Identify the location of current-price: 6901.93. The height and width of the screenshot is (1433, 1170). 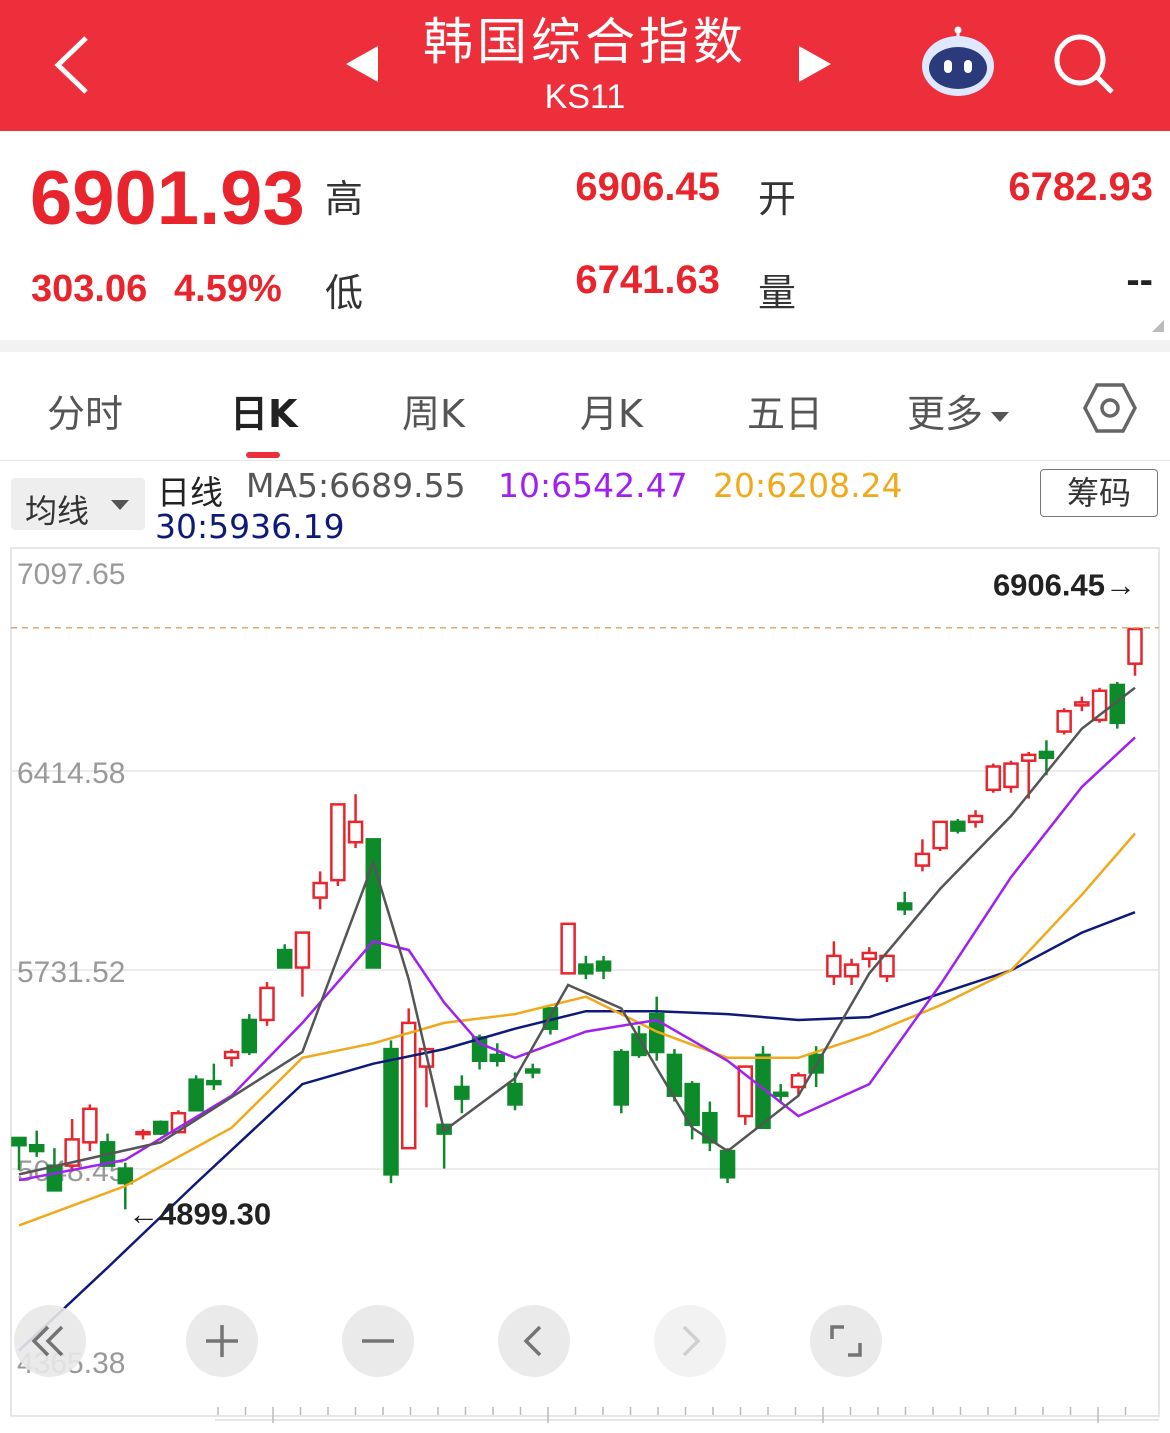
(167, 198).